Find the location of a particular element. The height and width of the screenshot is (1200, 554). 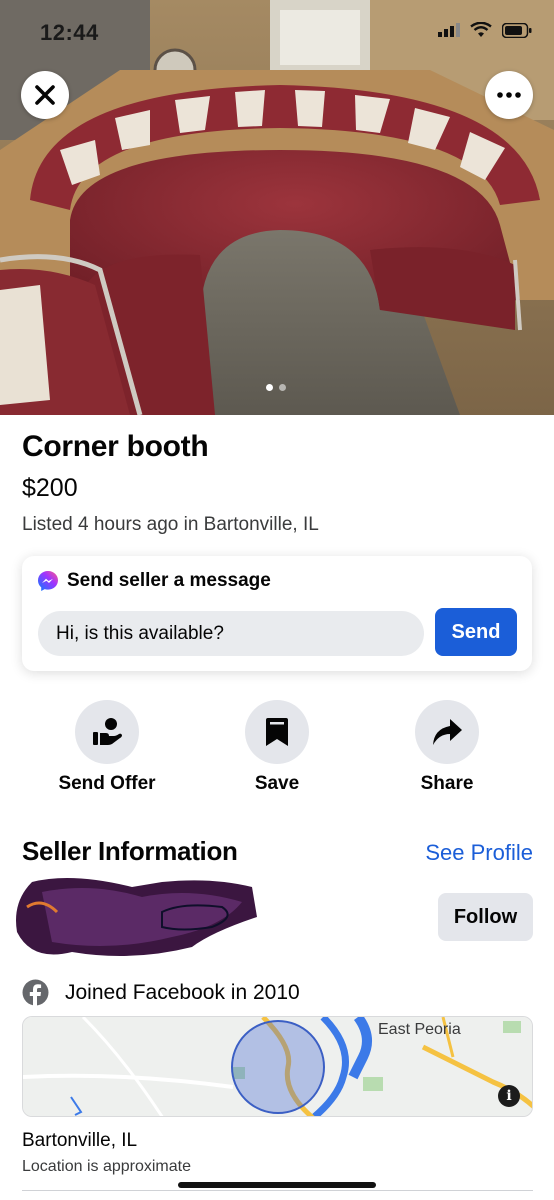

status-time: 12:44 is located at coordinates (69, 32).